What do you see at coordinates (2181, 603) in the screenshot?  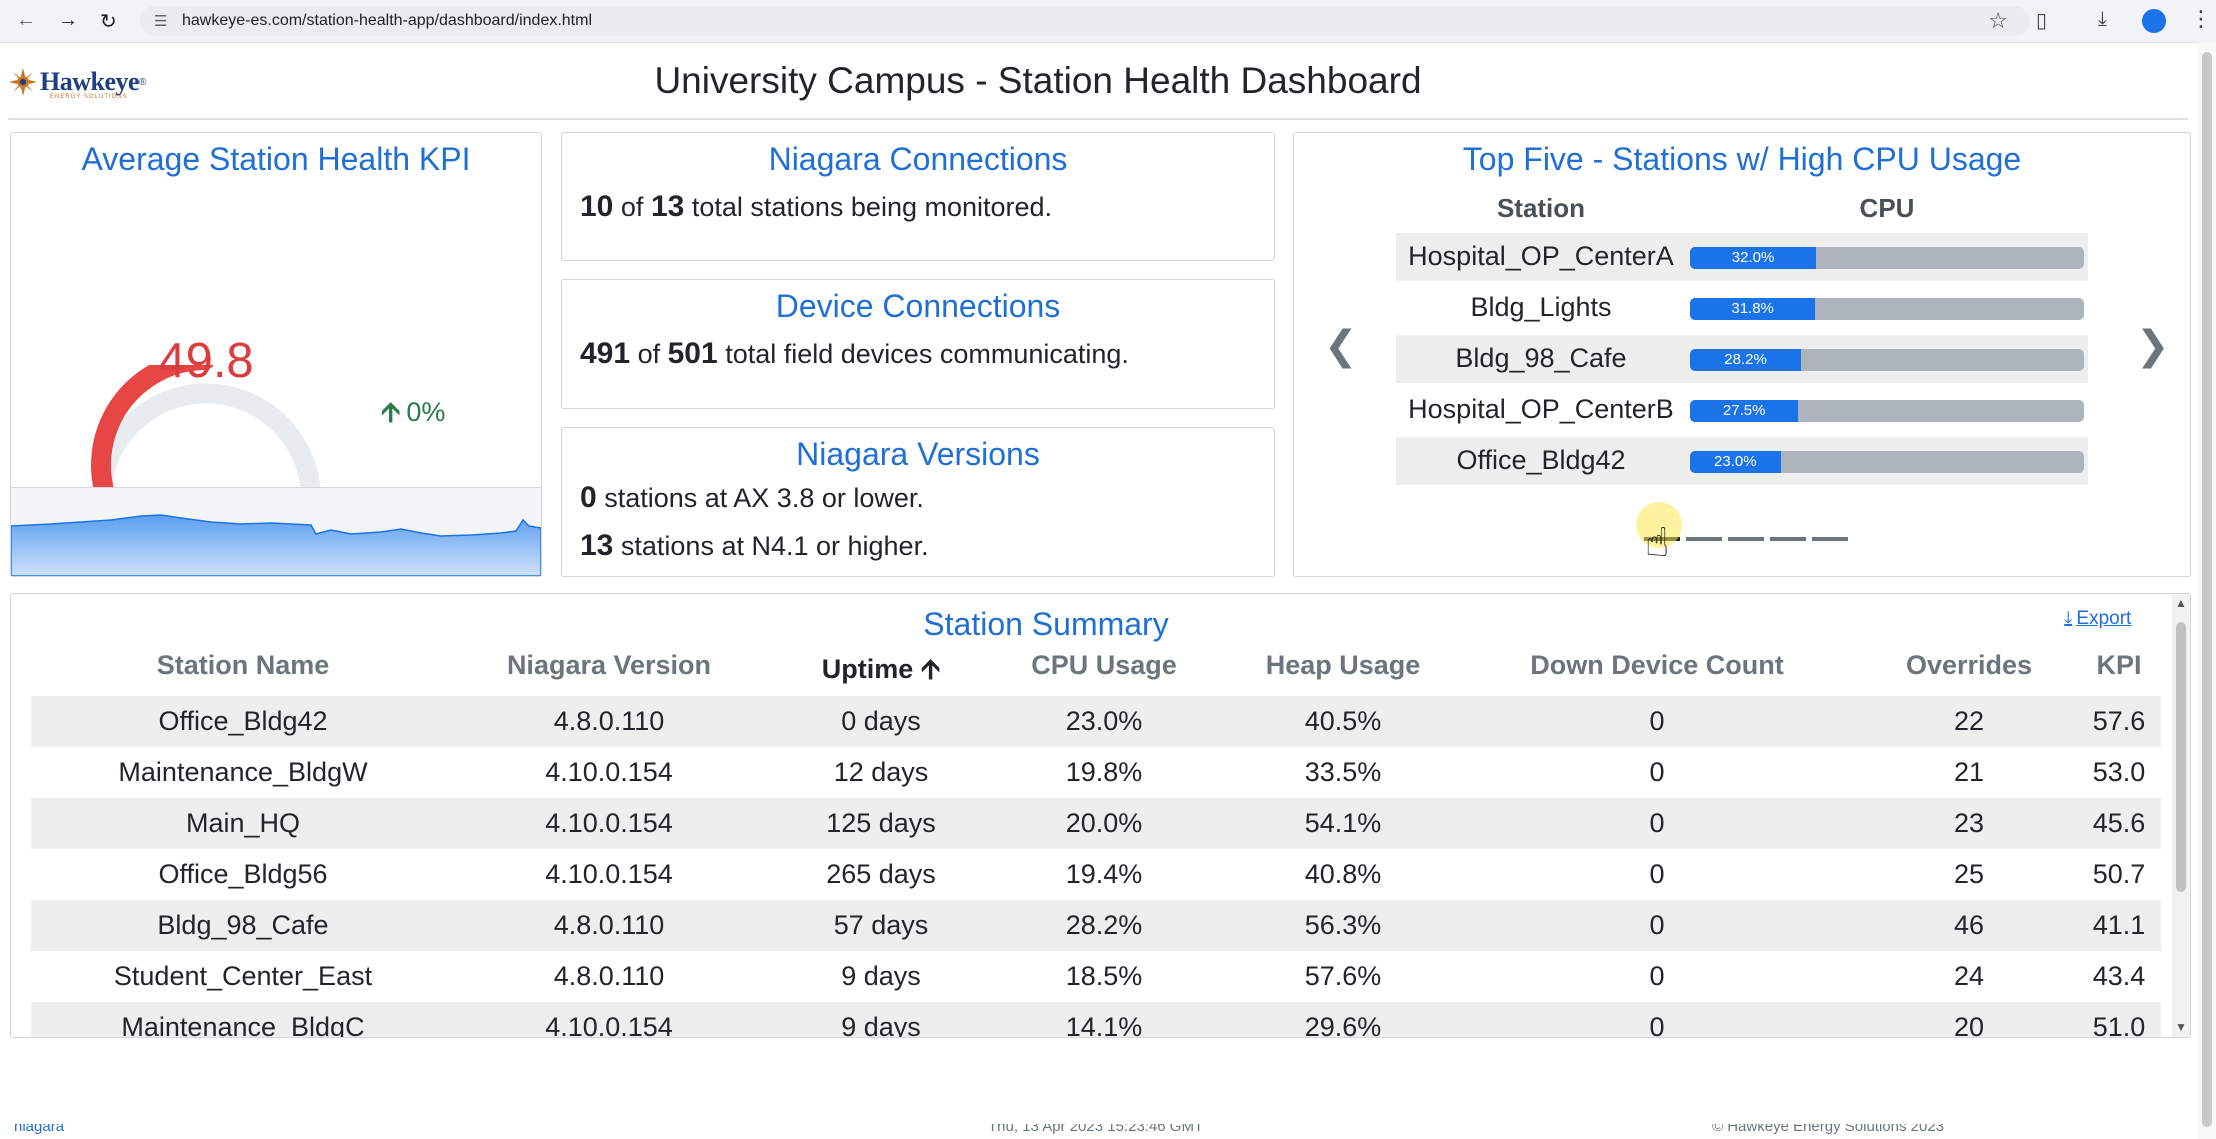 I see `scroll-up-icon: ▲` at bounding box center [2181, 603].